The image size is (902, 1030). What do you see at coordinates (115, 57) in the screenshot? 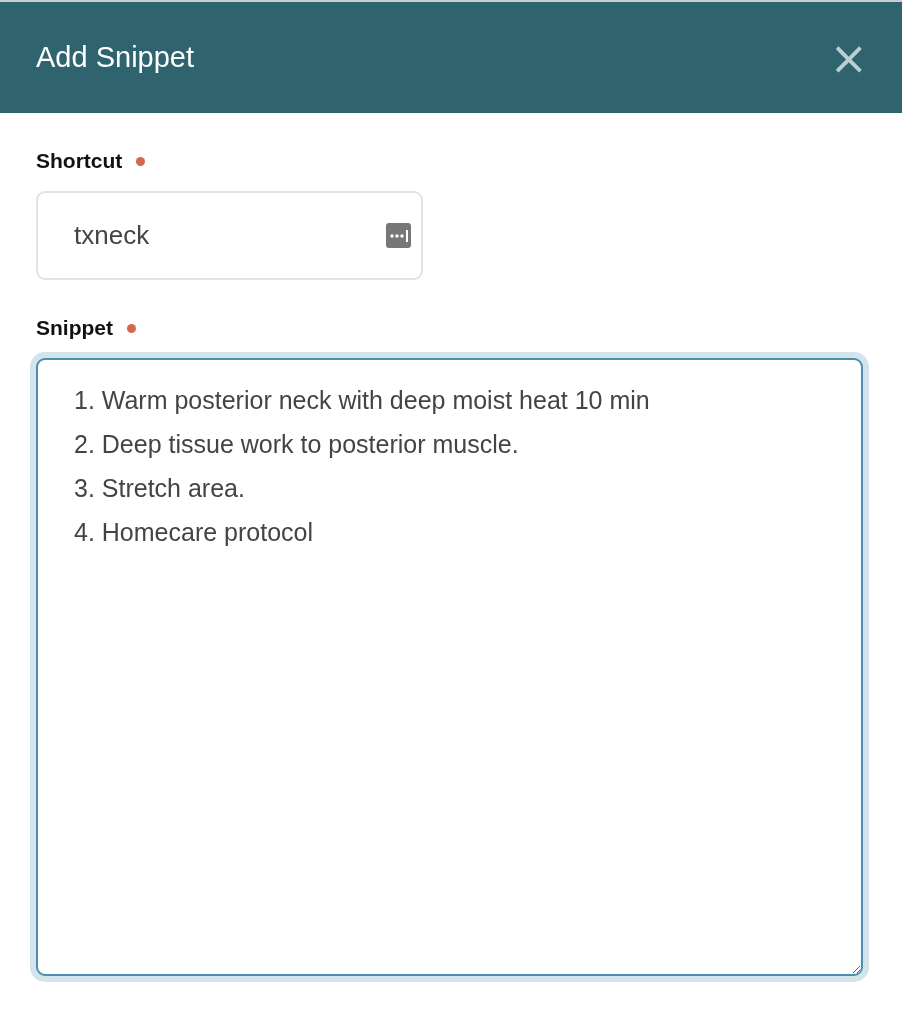
I see `dialog-title: Add Snippet` at bounding box center [115, 57].